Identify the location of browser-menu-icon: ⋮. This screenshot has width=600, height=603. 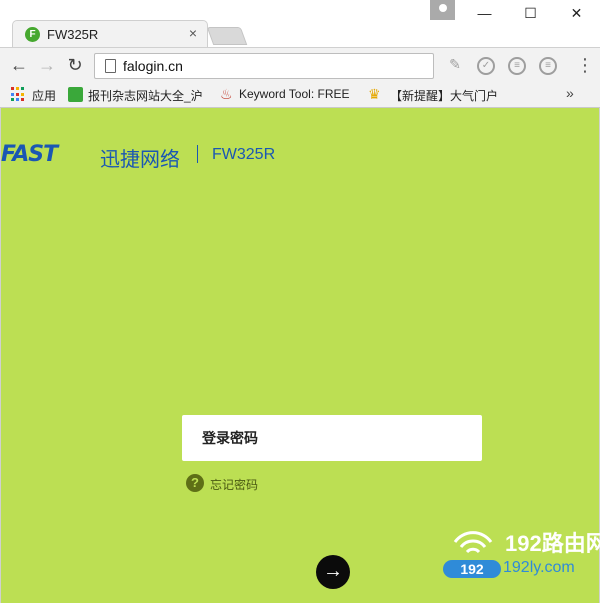
(585, 65).